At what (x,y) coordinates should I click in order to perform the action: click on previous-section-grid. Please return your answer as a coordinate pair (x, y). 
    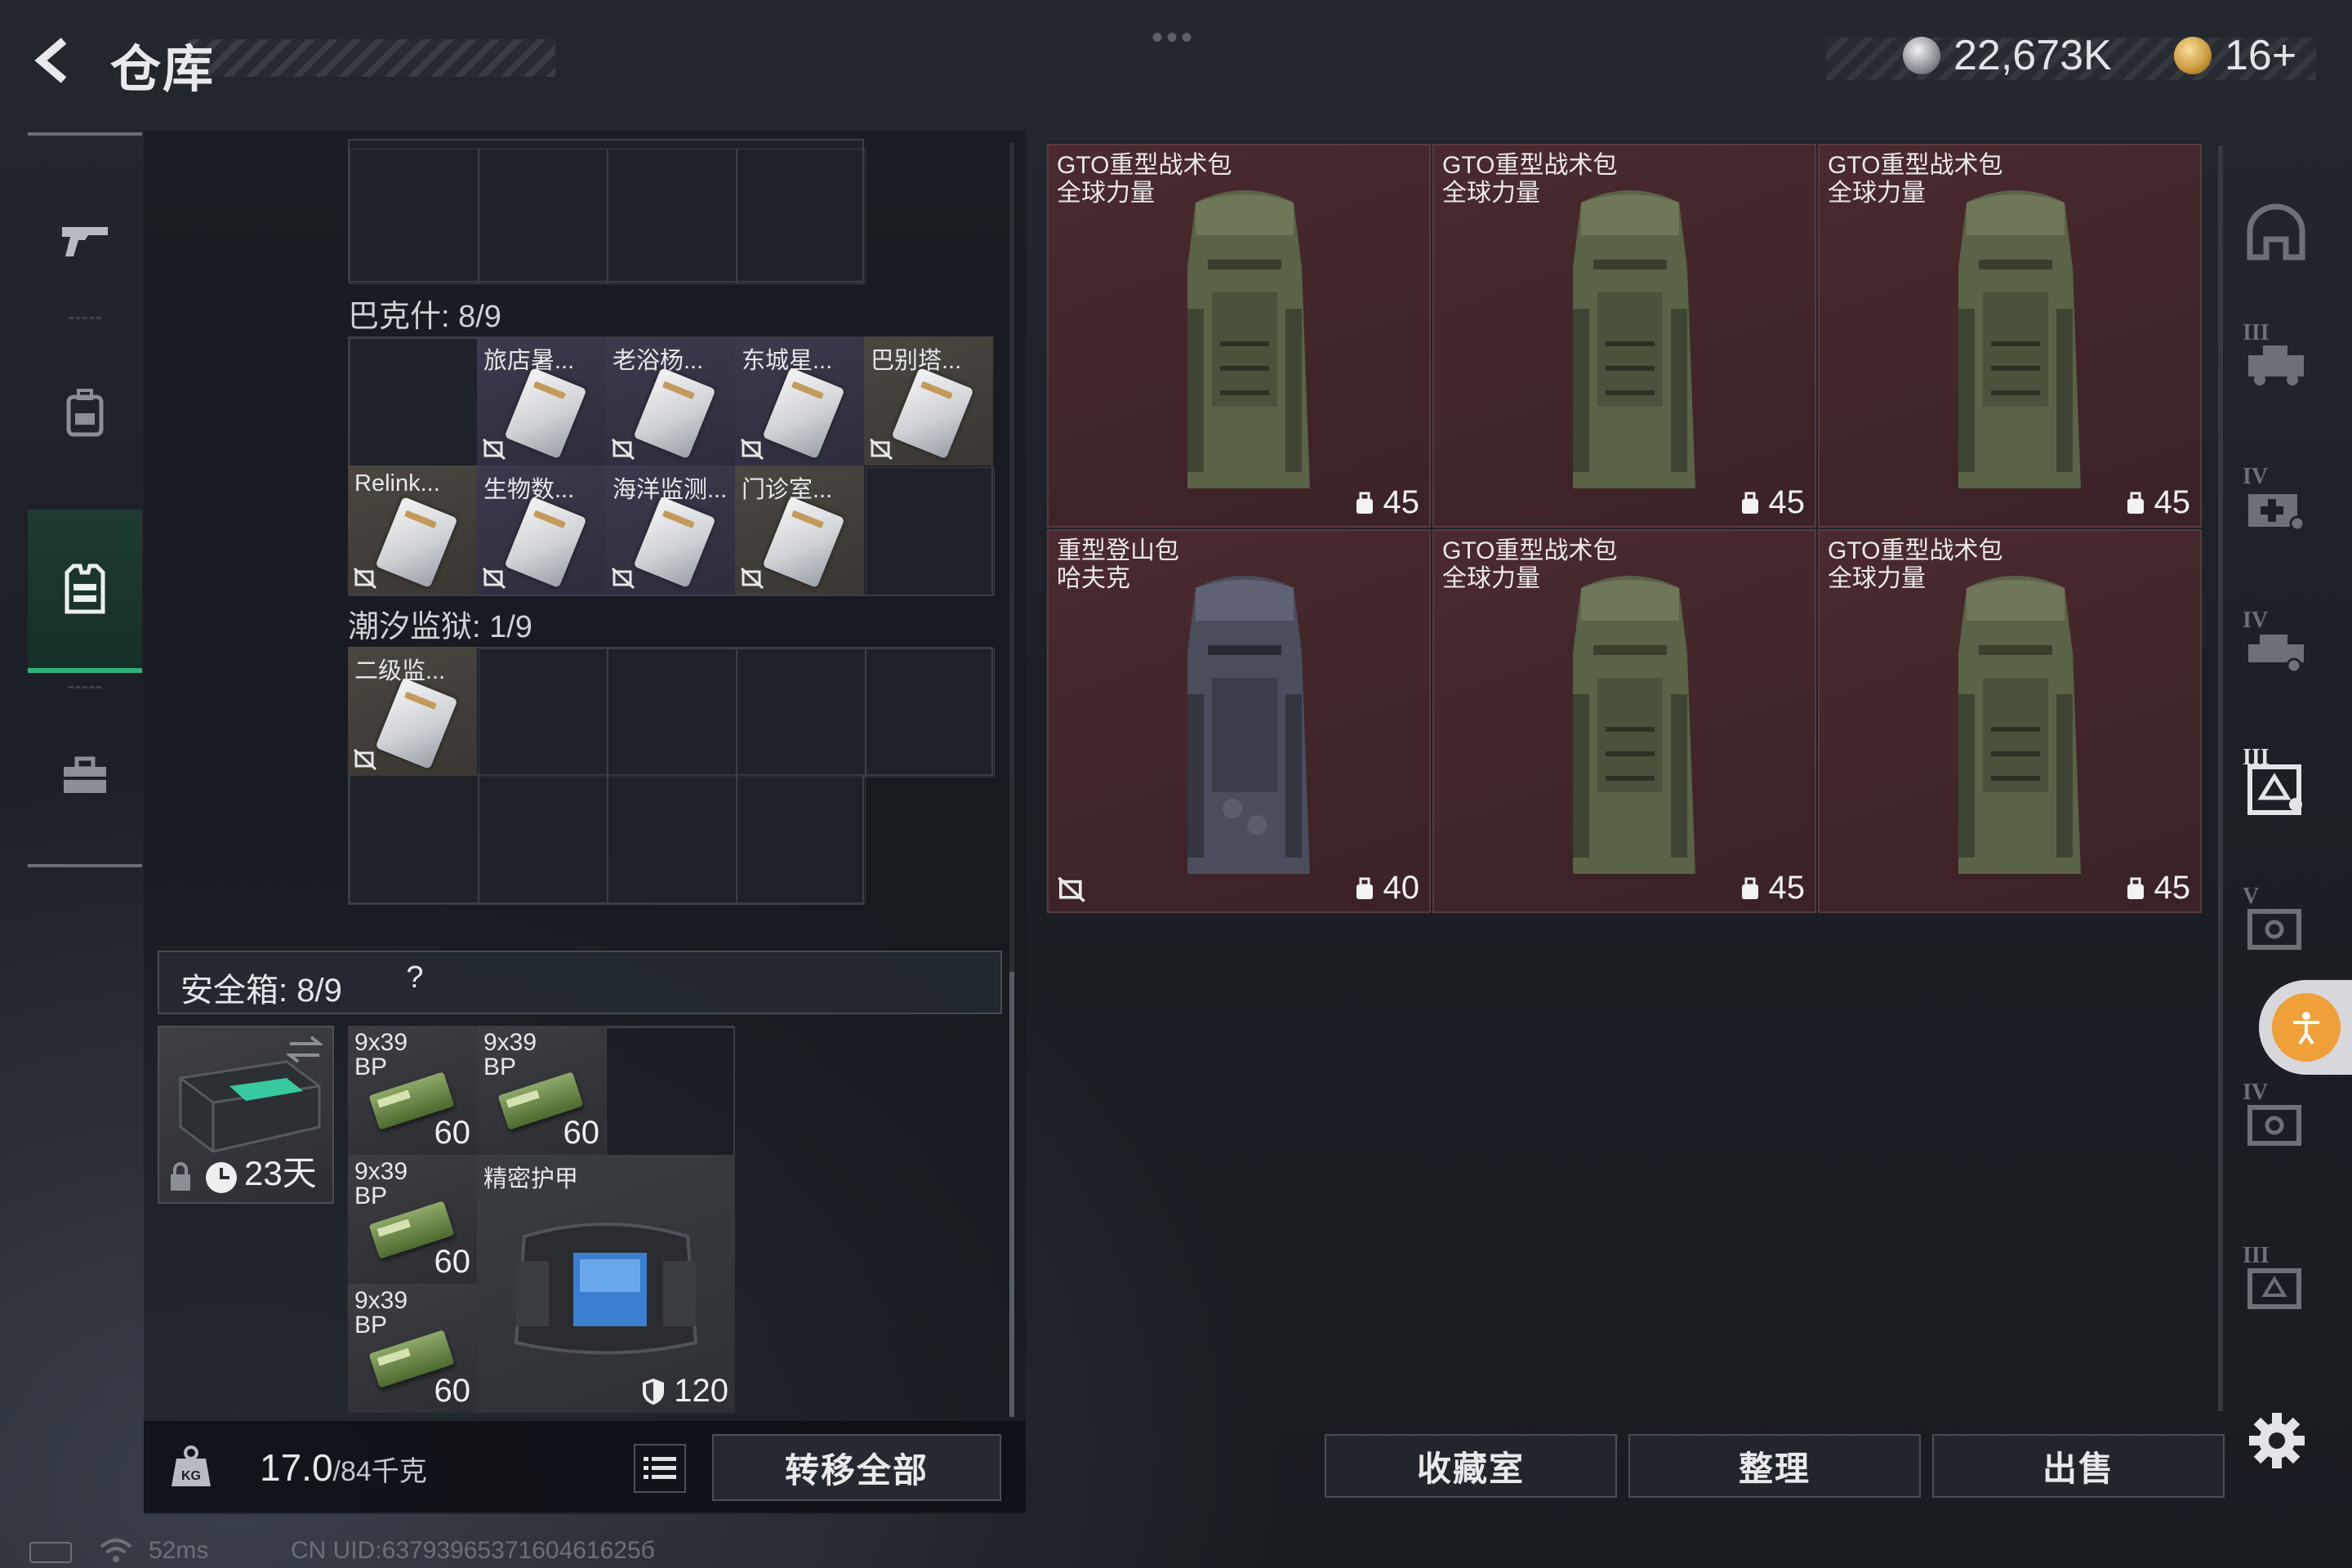
    Looking at the image, I should click on (607, 211).